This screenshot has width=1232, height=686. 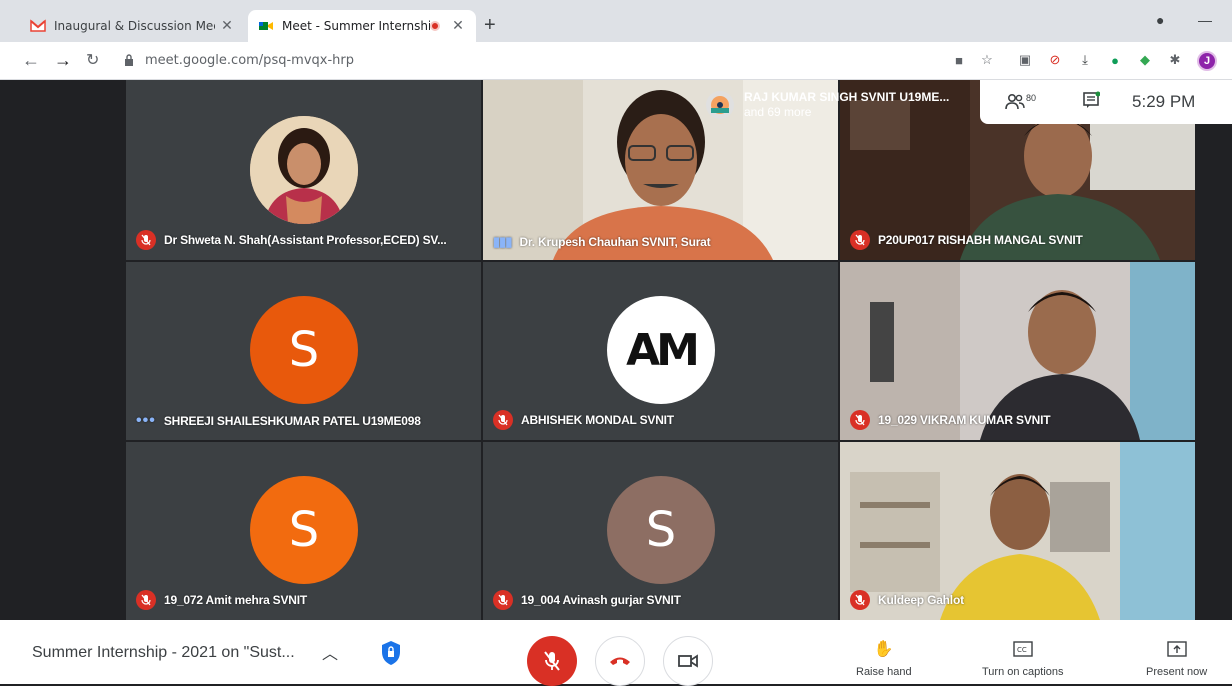 What do you see at coordinates (587, 600) in the screenshot?
I see `participant-name: 19_004 Avinash gurjar SVNIT` at bounding box center [587, 600].